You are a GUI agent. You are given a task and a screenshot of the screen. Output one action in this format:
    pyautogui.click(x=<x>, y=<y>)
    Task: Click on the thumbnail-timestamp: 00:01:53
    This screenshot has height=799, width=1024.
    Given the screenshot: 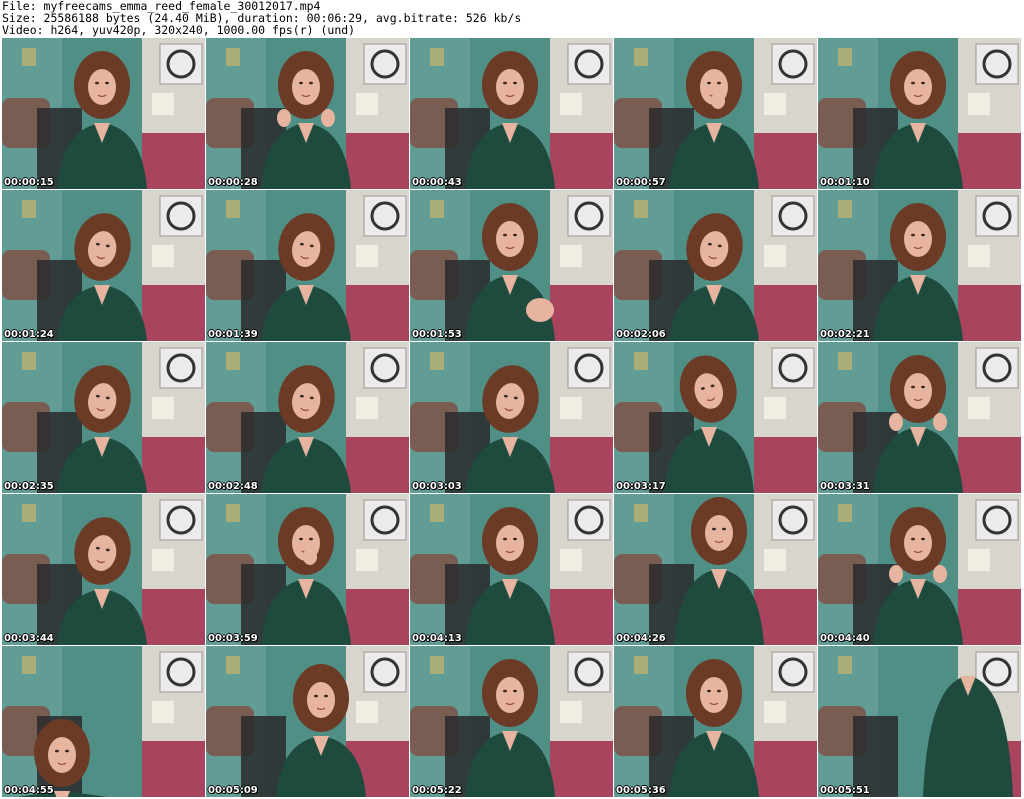 What is the action you would take?
    pyautogui.click(x=437, y=334)
    